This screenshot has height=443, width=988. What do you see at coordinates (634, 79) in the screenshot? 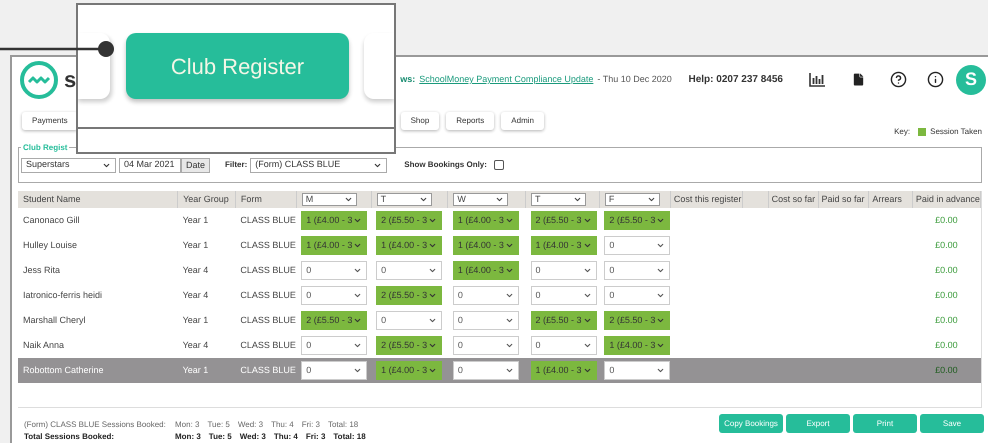
I see `news-date: - Thu 10 Dec 2020` at bounding box center [634, 79].